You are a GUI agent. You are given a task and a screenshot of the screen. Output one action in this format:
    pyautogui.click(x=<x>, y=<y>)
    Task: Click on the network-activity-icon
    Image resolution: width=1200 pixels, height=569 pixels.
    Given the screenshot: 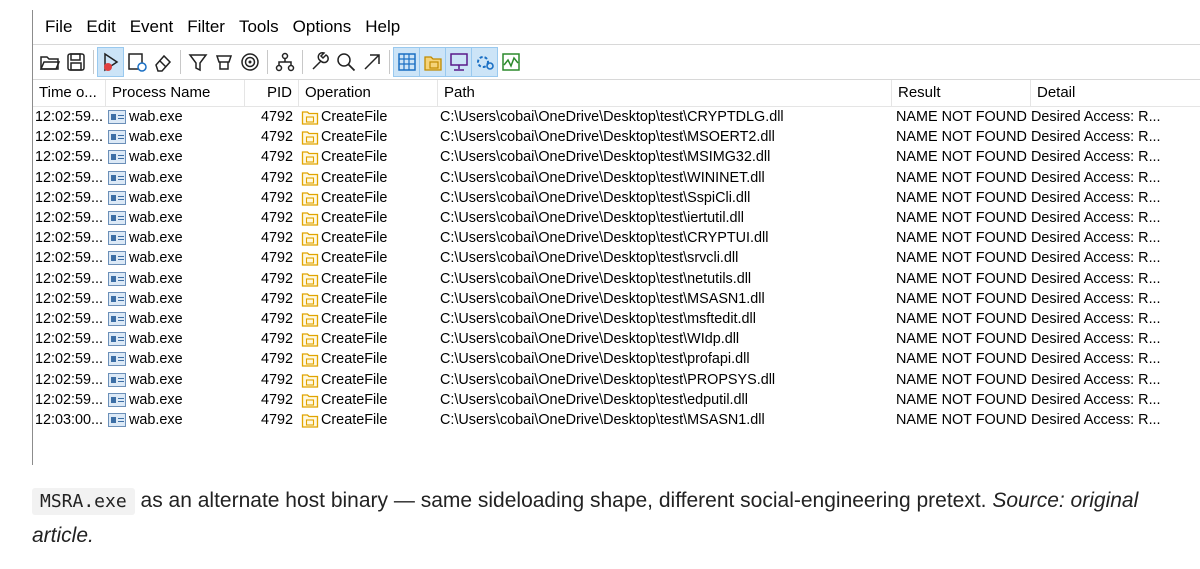 What is the action you would take?
    pyautogui.click(x=458, y=62)
    